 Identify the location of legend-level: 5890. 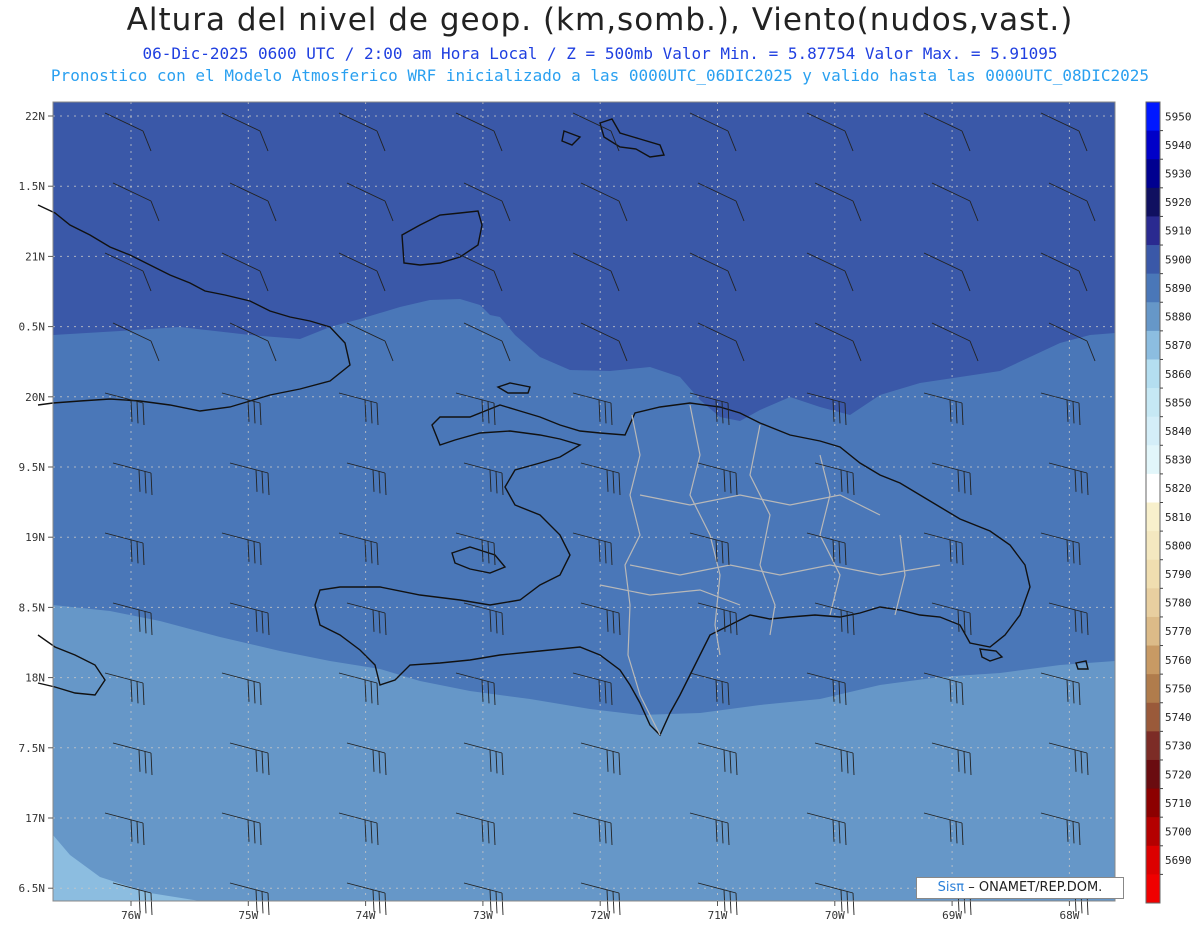
(1178, 288).